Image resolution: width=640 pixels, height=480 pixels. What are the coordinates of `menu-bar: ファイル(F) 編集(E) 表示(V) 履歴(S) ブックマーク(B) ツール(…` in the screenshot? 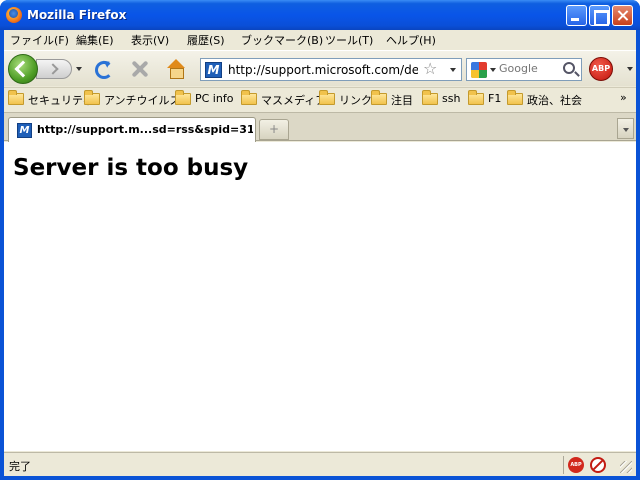 It's located at (320, 39).